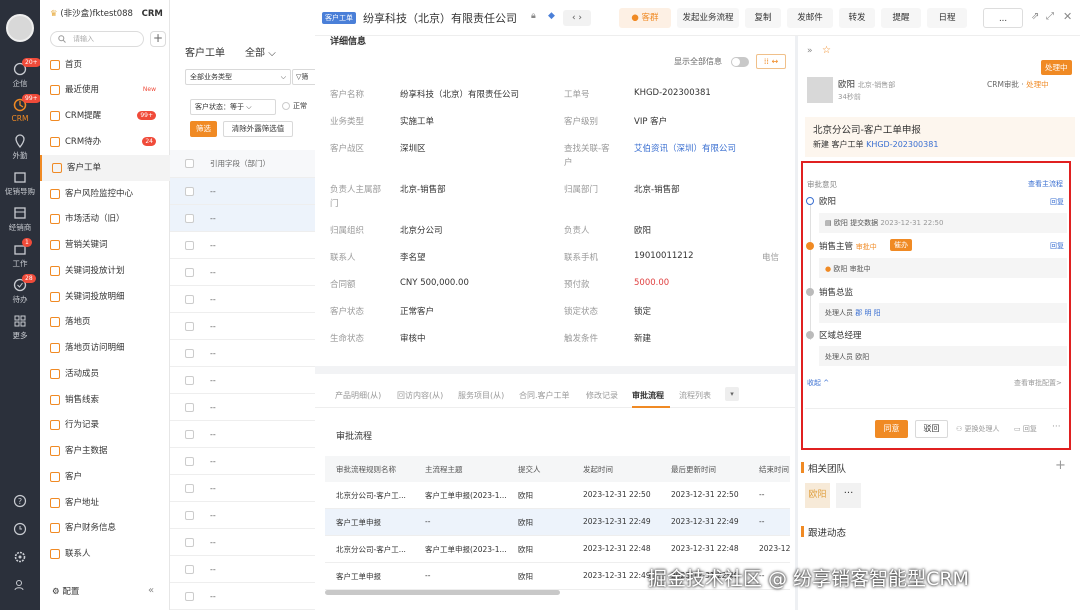  I want to click on agree-button: 同意, so click(891, 429).